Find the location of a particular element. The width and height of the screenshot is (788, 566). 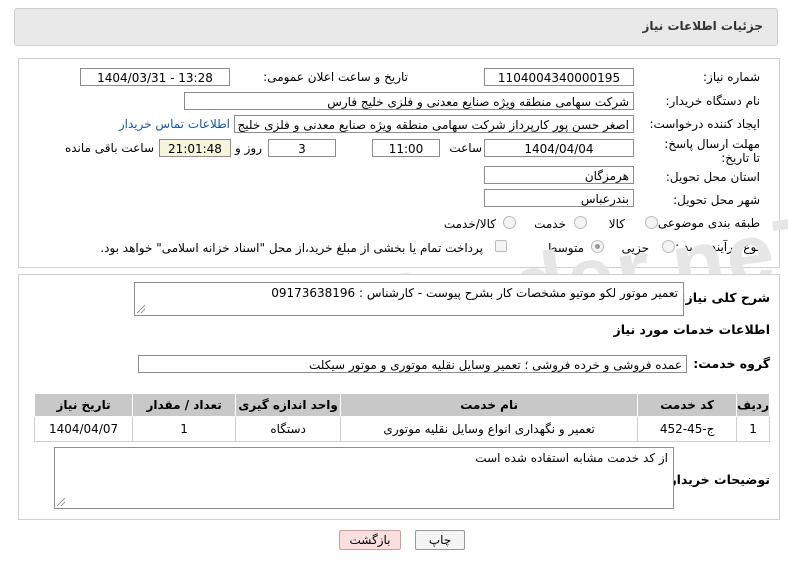

remaining-label: ساعت باقی مانده is located at coordinates (109, 148).